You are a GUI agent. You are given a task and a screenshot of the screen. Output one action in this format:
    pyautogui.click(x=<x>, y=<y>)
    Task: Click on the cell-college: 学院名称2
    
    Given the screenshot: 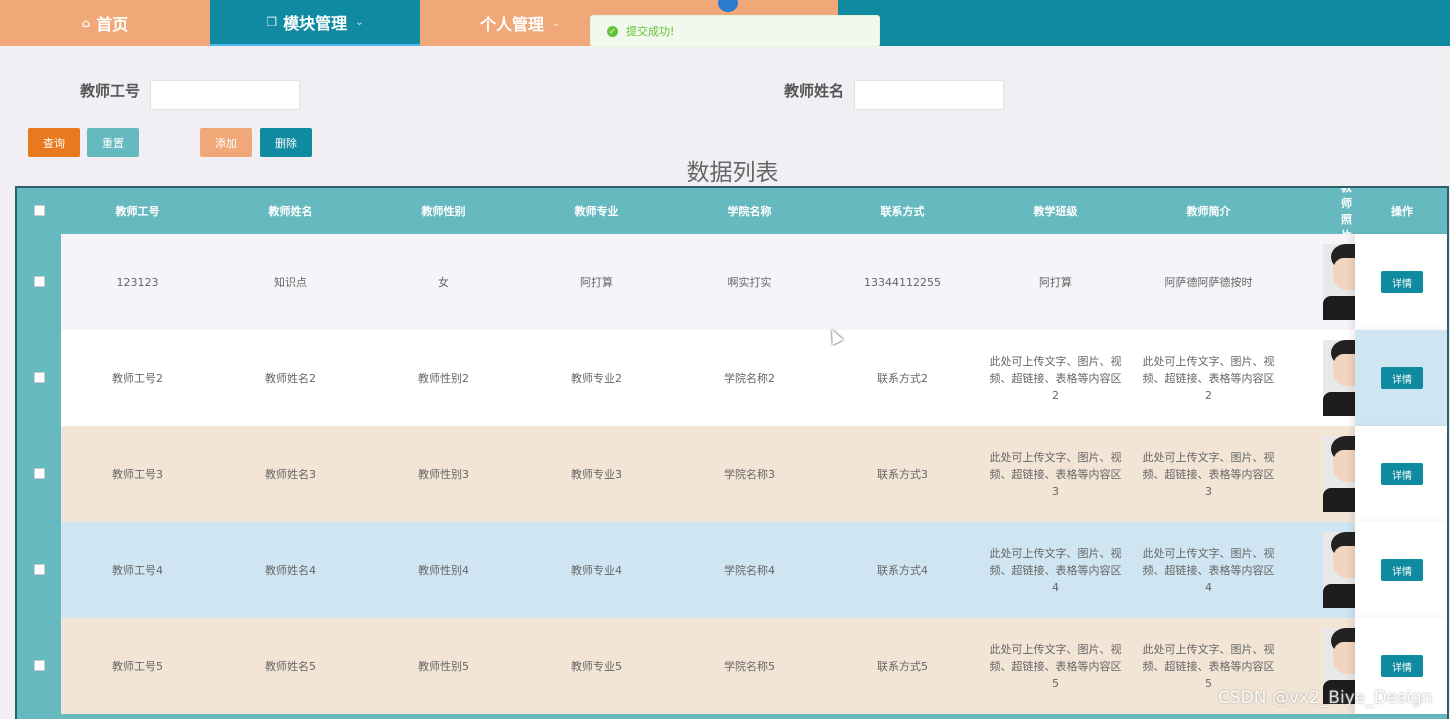 What is the action you would take?
    pyautogui.click(x=749, y=378)
    